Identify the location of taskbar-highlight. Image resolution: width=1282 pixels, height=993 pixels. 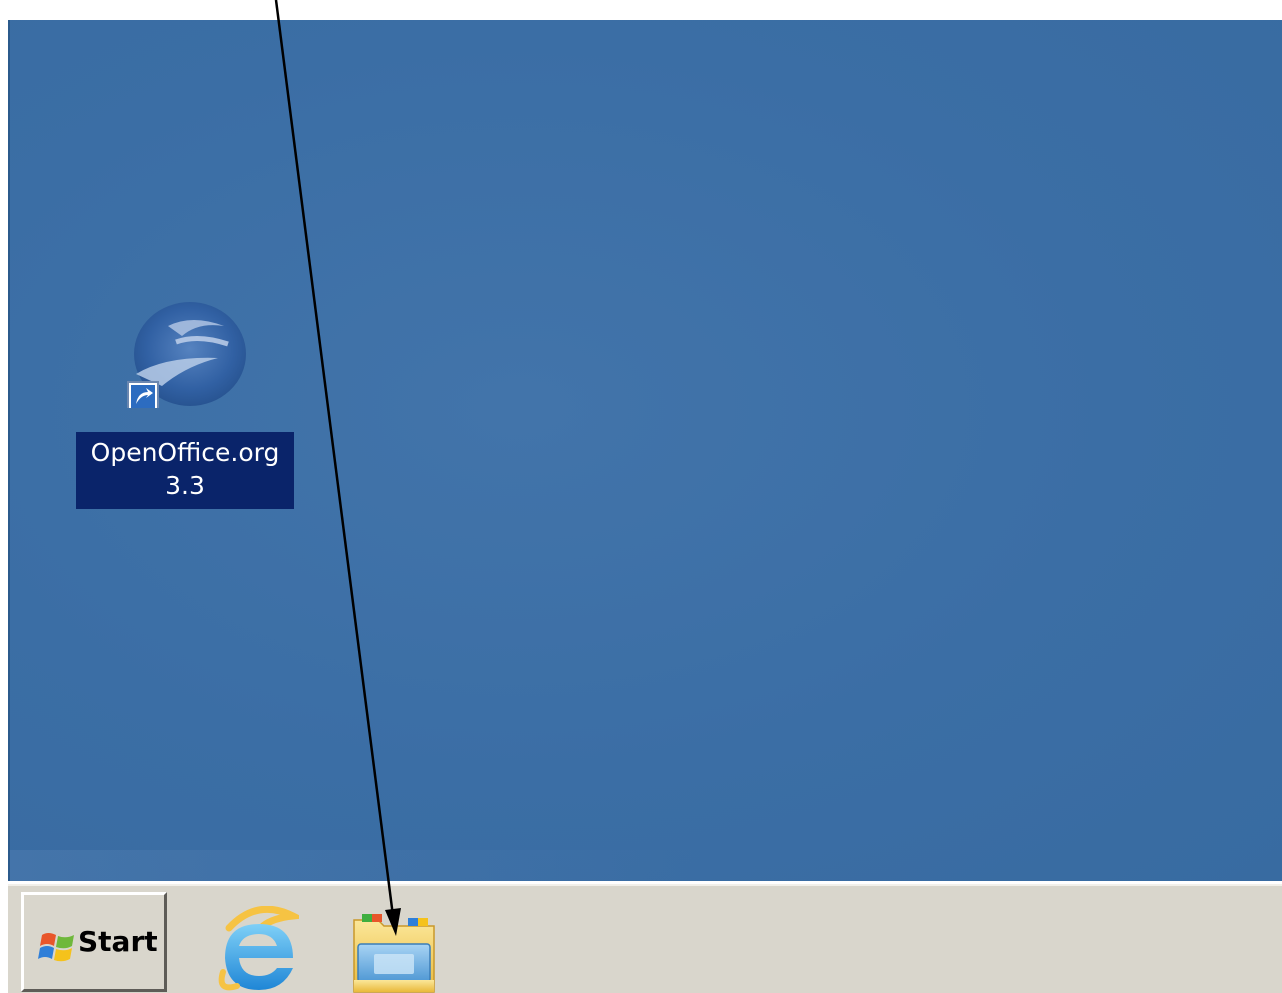
(645, 885).